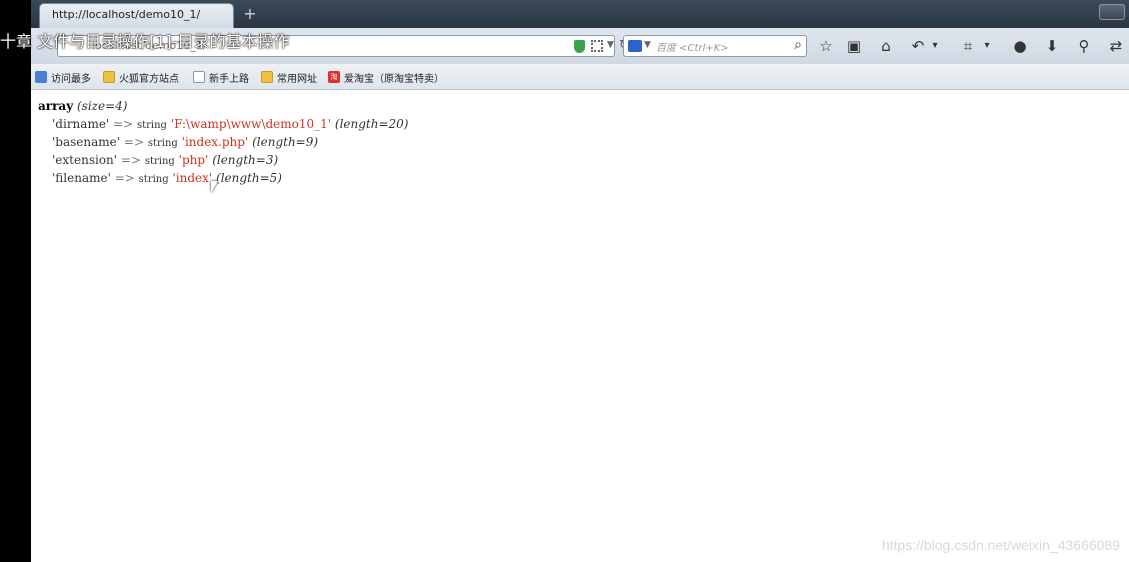  Describe the element at coordinates (71, 79) in the screenshot. I see `bookmark-label: 访问最多` at that location.